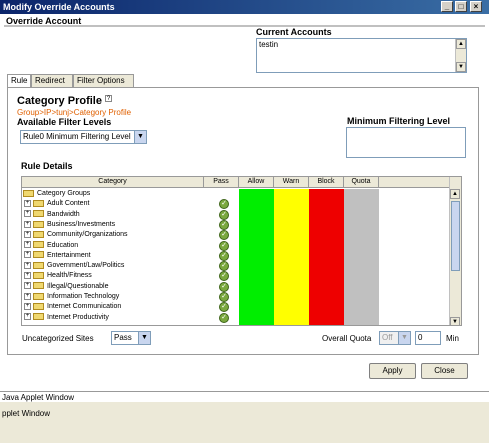 Image resolution: width=489 pixels, height=443 pixels. Describe the element at coordinates (52, 81) in the screenshot. I see `tab-redirect: Redirect` at that location.